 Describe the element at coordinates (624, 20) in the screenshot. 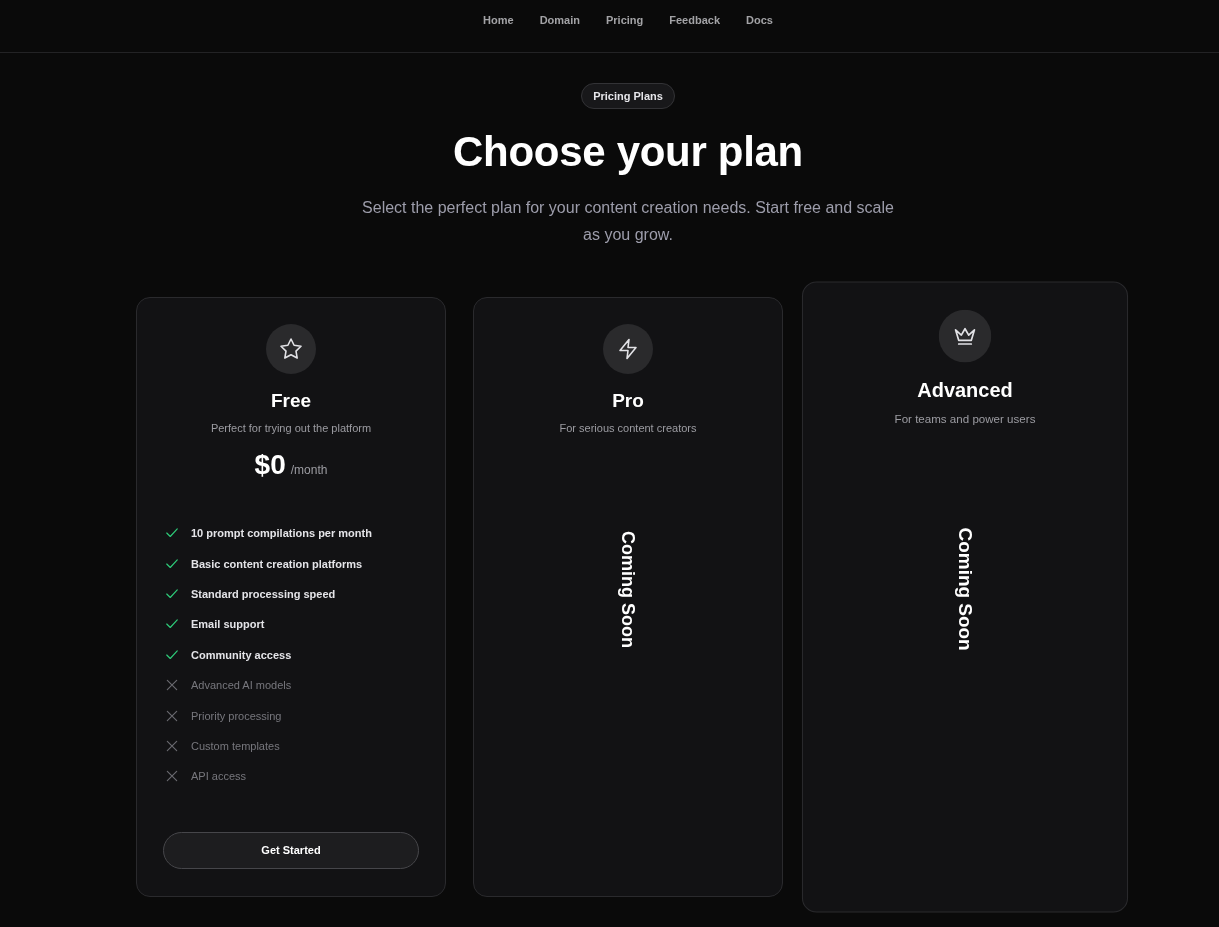

I see `nav-link: Pricing` at that location.